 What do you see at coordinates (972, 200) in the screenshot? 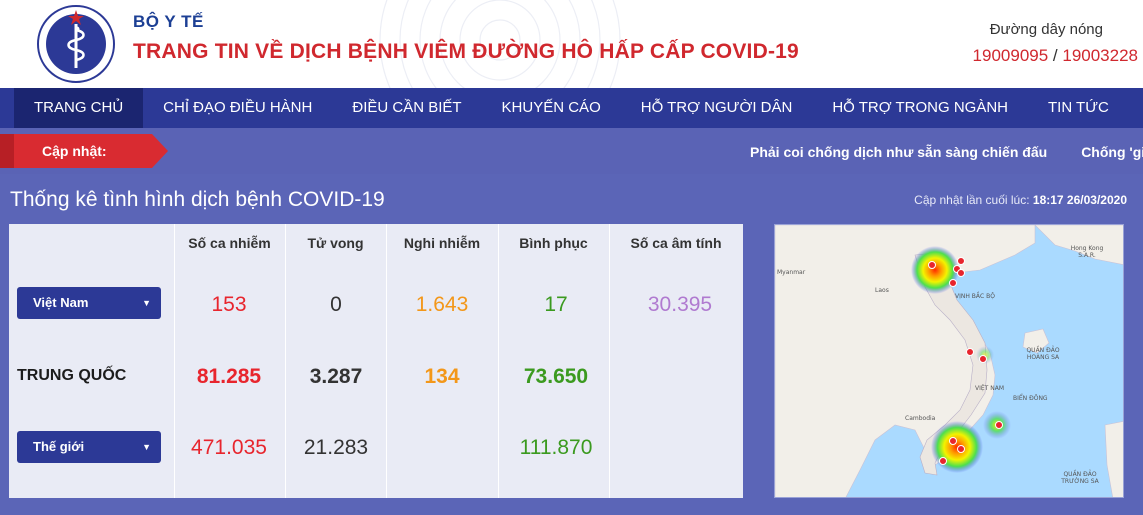
I see `update-label: Cập nhật lần cuối lúc:` at bounding box center [972, 200].